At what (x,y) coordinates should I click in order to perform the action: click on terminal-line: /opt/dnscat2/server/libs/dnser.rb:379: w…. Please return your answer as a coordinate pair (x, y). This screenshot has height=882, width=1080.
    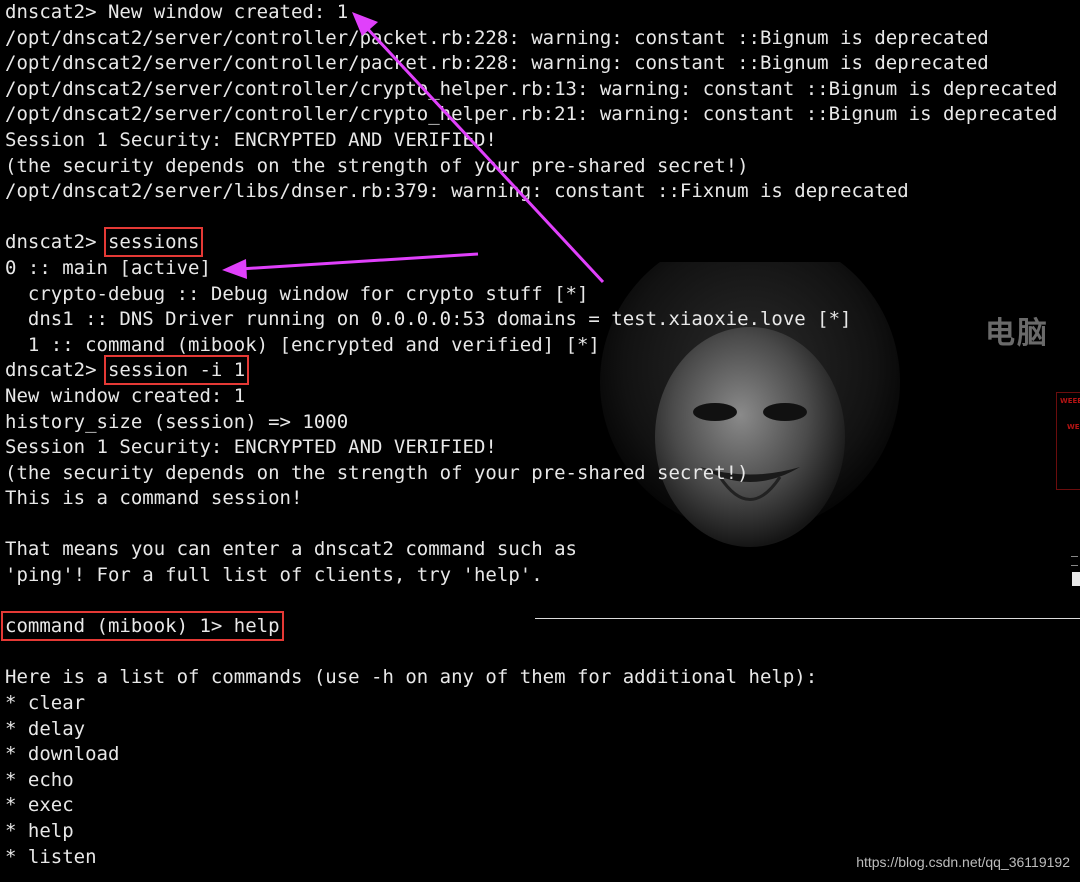
    Looking at the image, I should click on (457, 191).